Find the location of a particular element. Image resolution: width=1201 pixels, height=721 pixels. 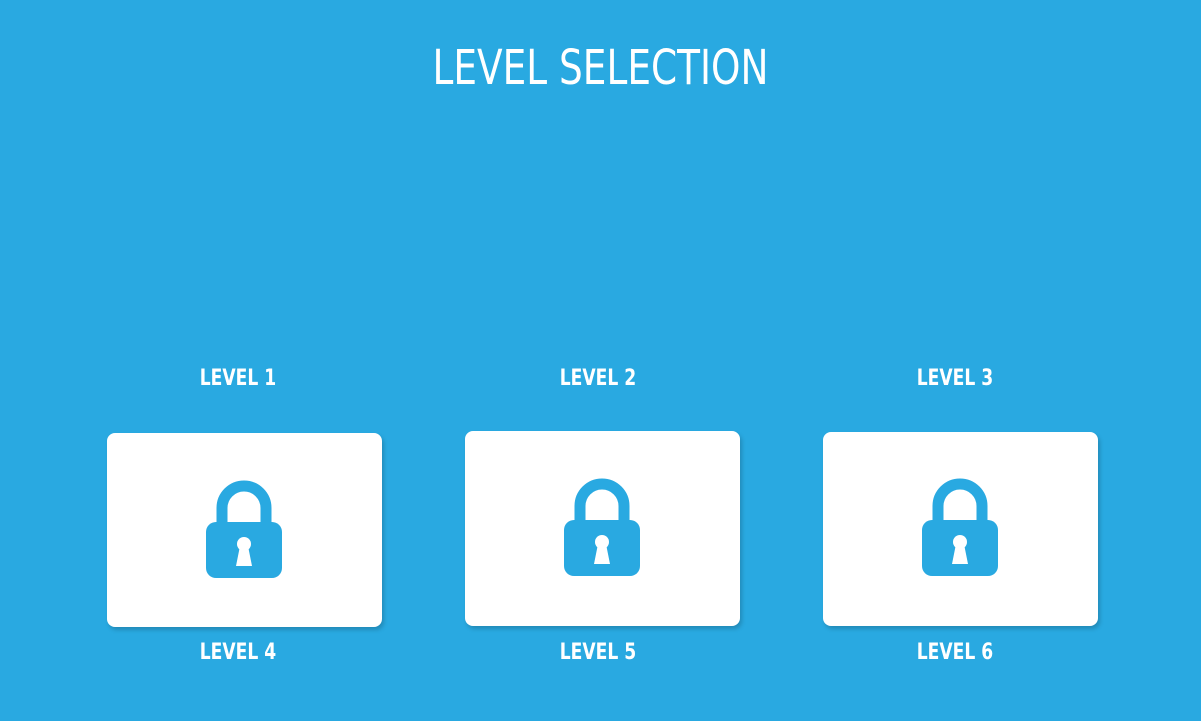

page-title: LEVEL SELECTION is located at coordinates (600, 68).